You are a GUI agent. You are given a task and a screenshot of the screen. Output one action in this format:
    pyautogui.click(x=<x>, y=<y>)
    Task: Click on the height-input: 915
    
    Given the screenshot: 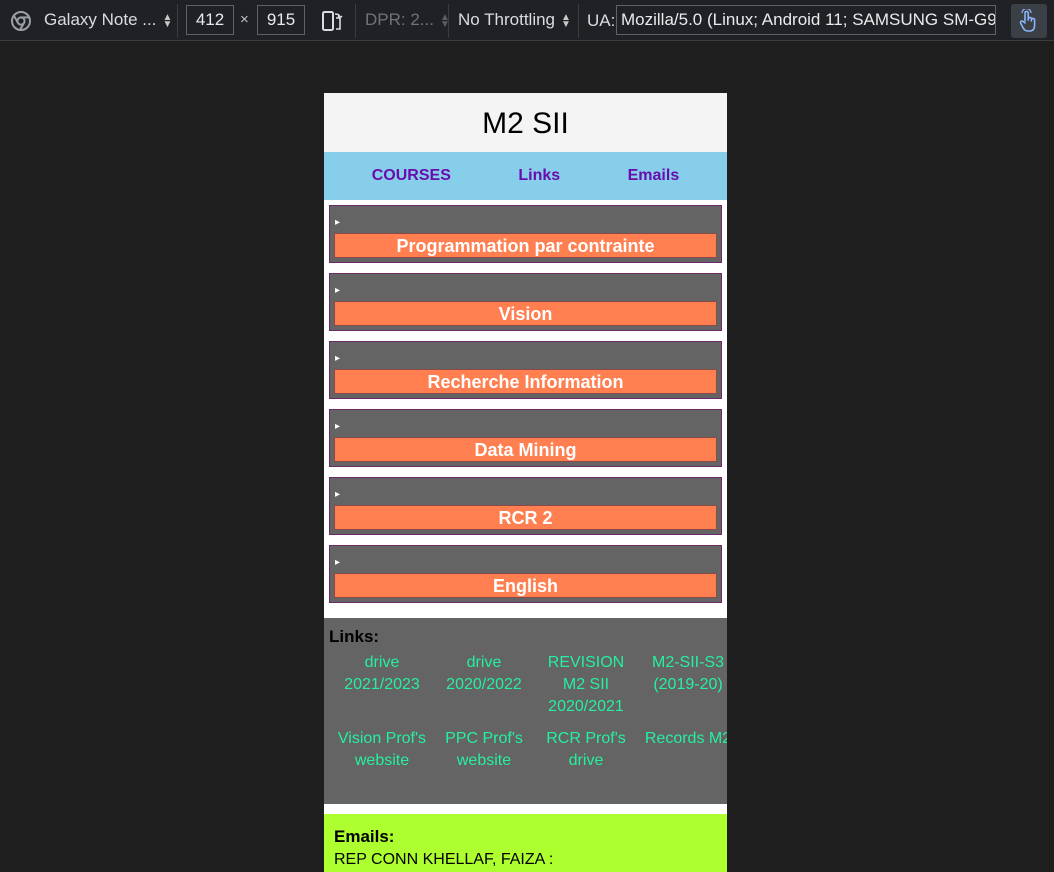 What is the action you would take?
    pyautogui.click(x=281, y=20)
    